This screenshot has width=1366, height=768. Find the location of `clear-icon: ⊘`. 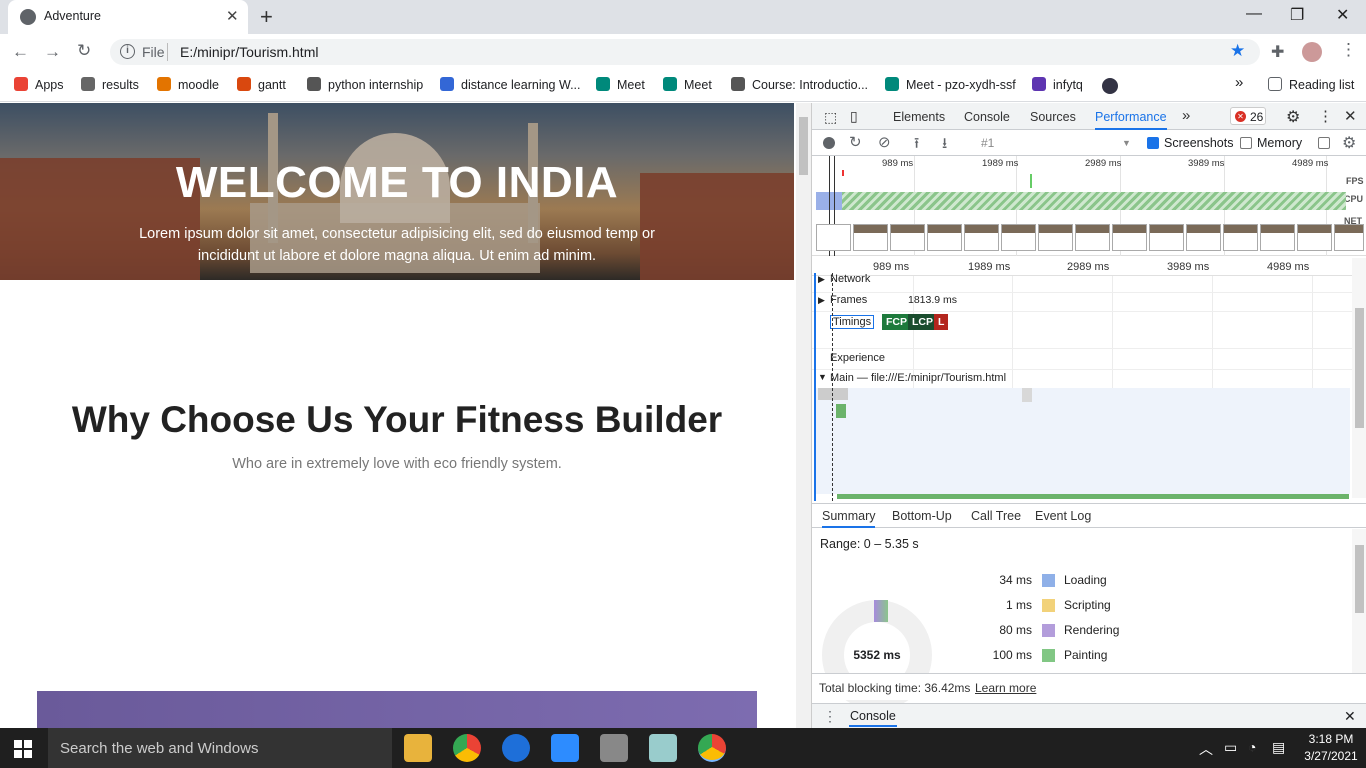

clear-icon: ⊘ is located at coordinates (884, 142).